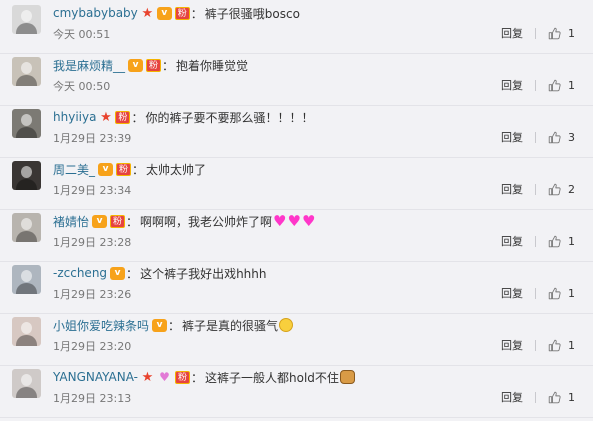  I want to click on comment-actions: 回复 3, so click(538, 137).